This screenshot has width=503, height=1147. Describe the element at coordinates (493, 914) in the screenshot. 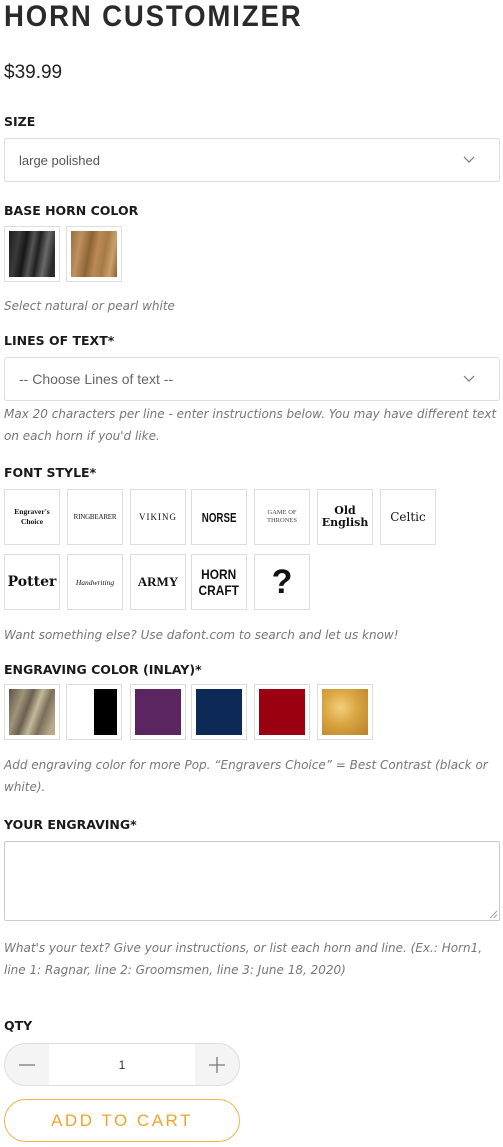

I see `resize-grip-icon` at that location.